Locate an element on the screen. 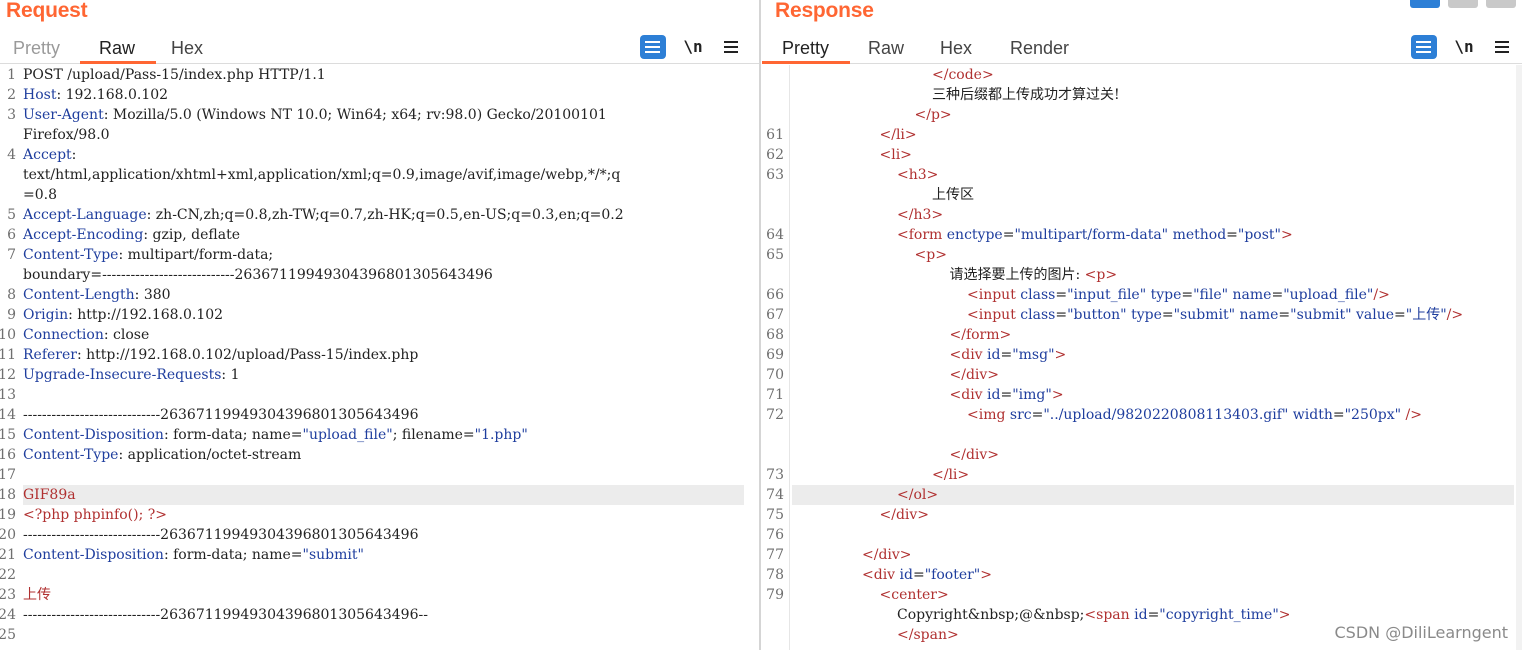 This screenshot has width=1522, height=650. request-line-number: 2 is located at coordinates (11, 95).